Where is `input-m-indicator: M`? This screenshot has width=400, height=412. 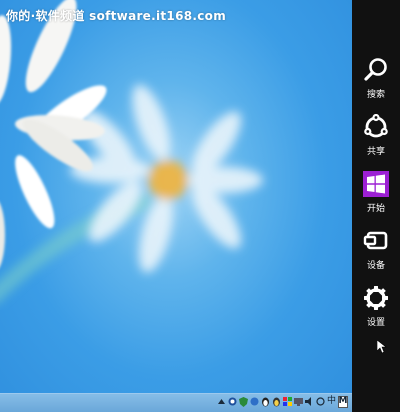 input-m-indicator: M is located at coordinates (343, 401).